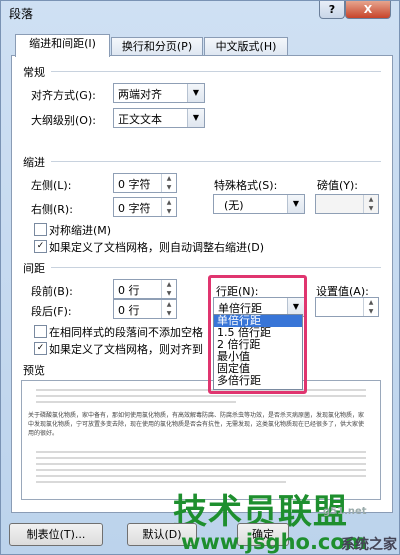 Image resolution: width=400 pixels, height=555 pixels. What do you see at coordinates (63, 120) in the screenshot?
I see `outline-level-label: 大纲级别(O):` at bounding box center [63, 120].